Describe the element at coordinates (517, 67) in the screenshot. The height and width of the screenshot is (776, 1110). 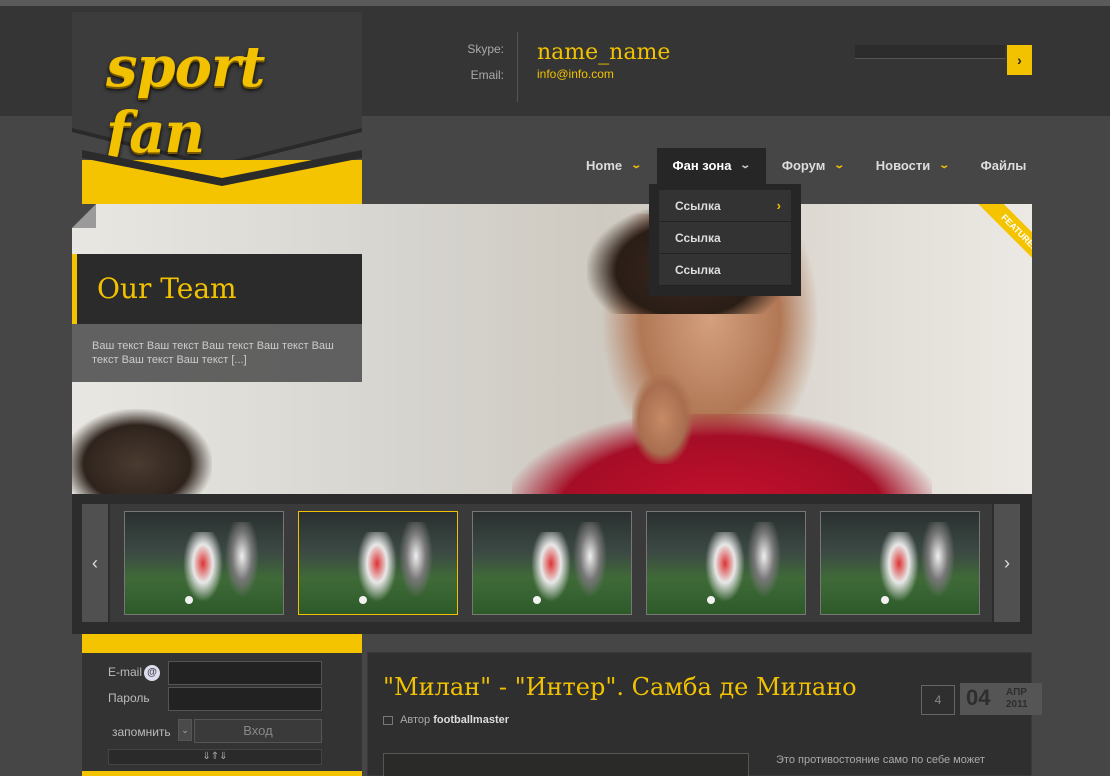
I see `contact-divider` at that location.